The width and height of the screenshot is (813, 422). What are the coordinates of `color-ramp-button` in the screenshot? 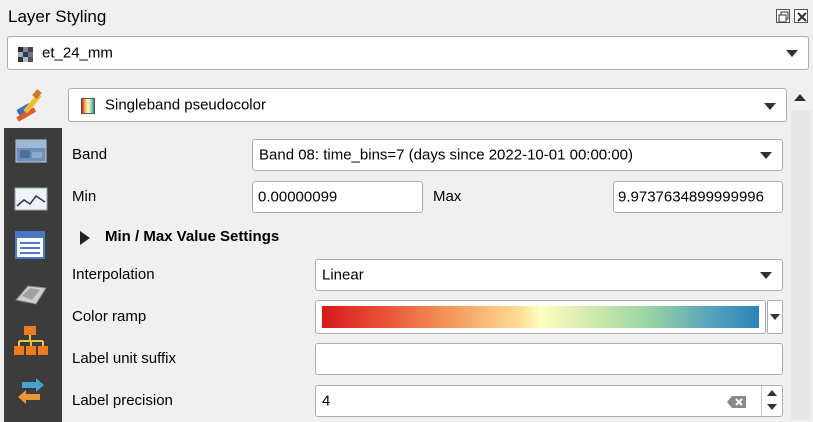 It's located at (540, 317).